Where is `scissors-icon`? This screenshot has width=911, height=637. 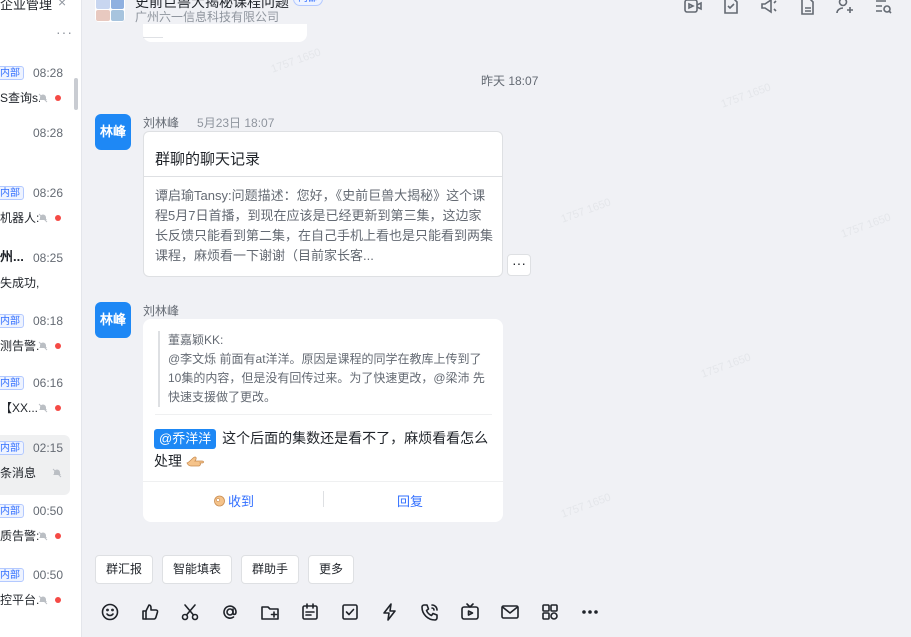
scissors-icon is located at coordinates (190, 612).